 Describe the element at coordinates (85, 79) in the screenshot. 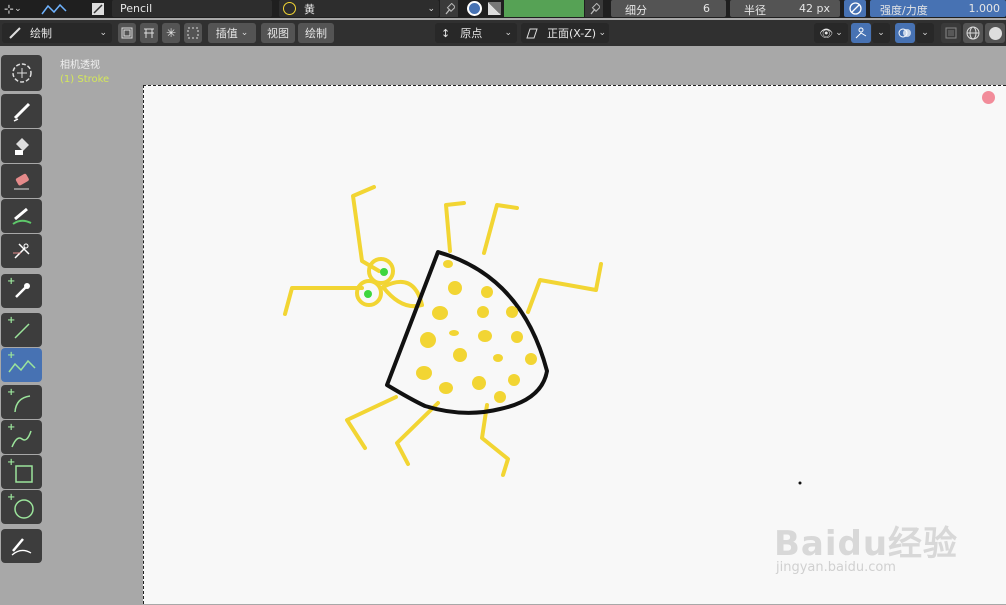

I see `active-object-label: (1) Stroke` at that location.